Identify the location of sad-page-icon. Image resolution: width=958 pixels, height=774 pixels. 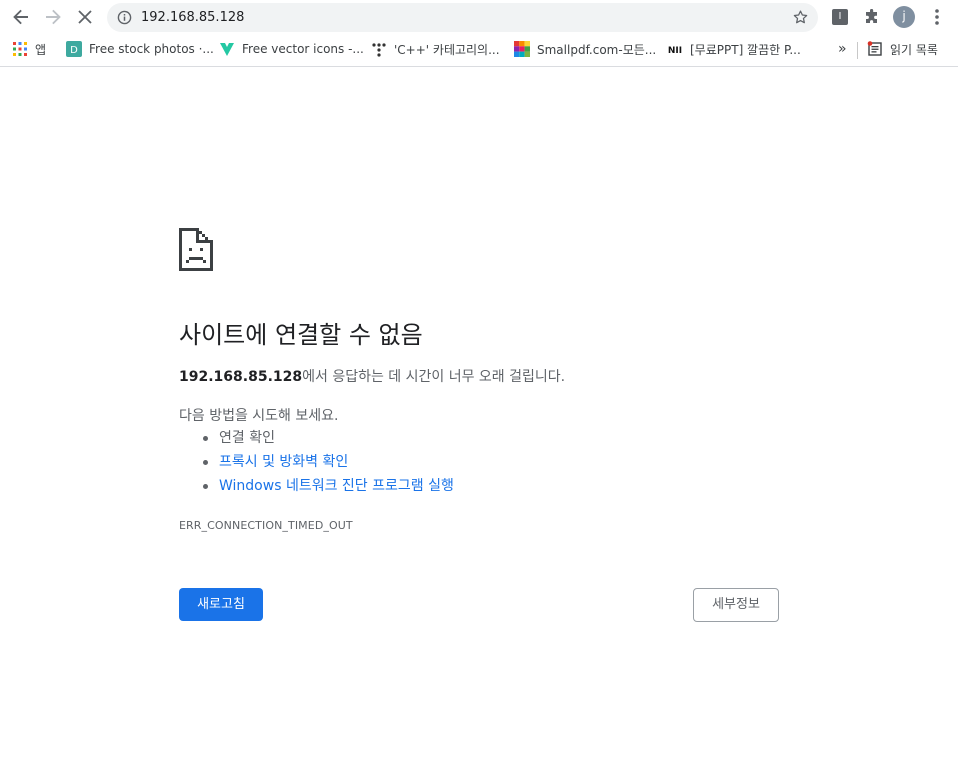
(196, 249).